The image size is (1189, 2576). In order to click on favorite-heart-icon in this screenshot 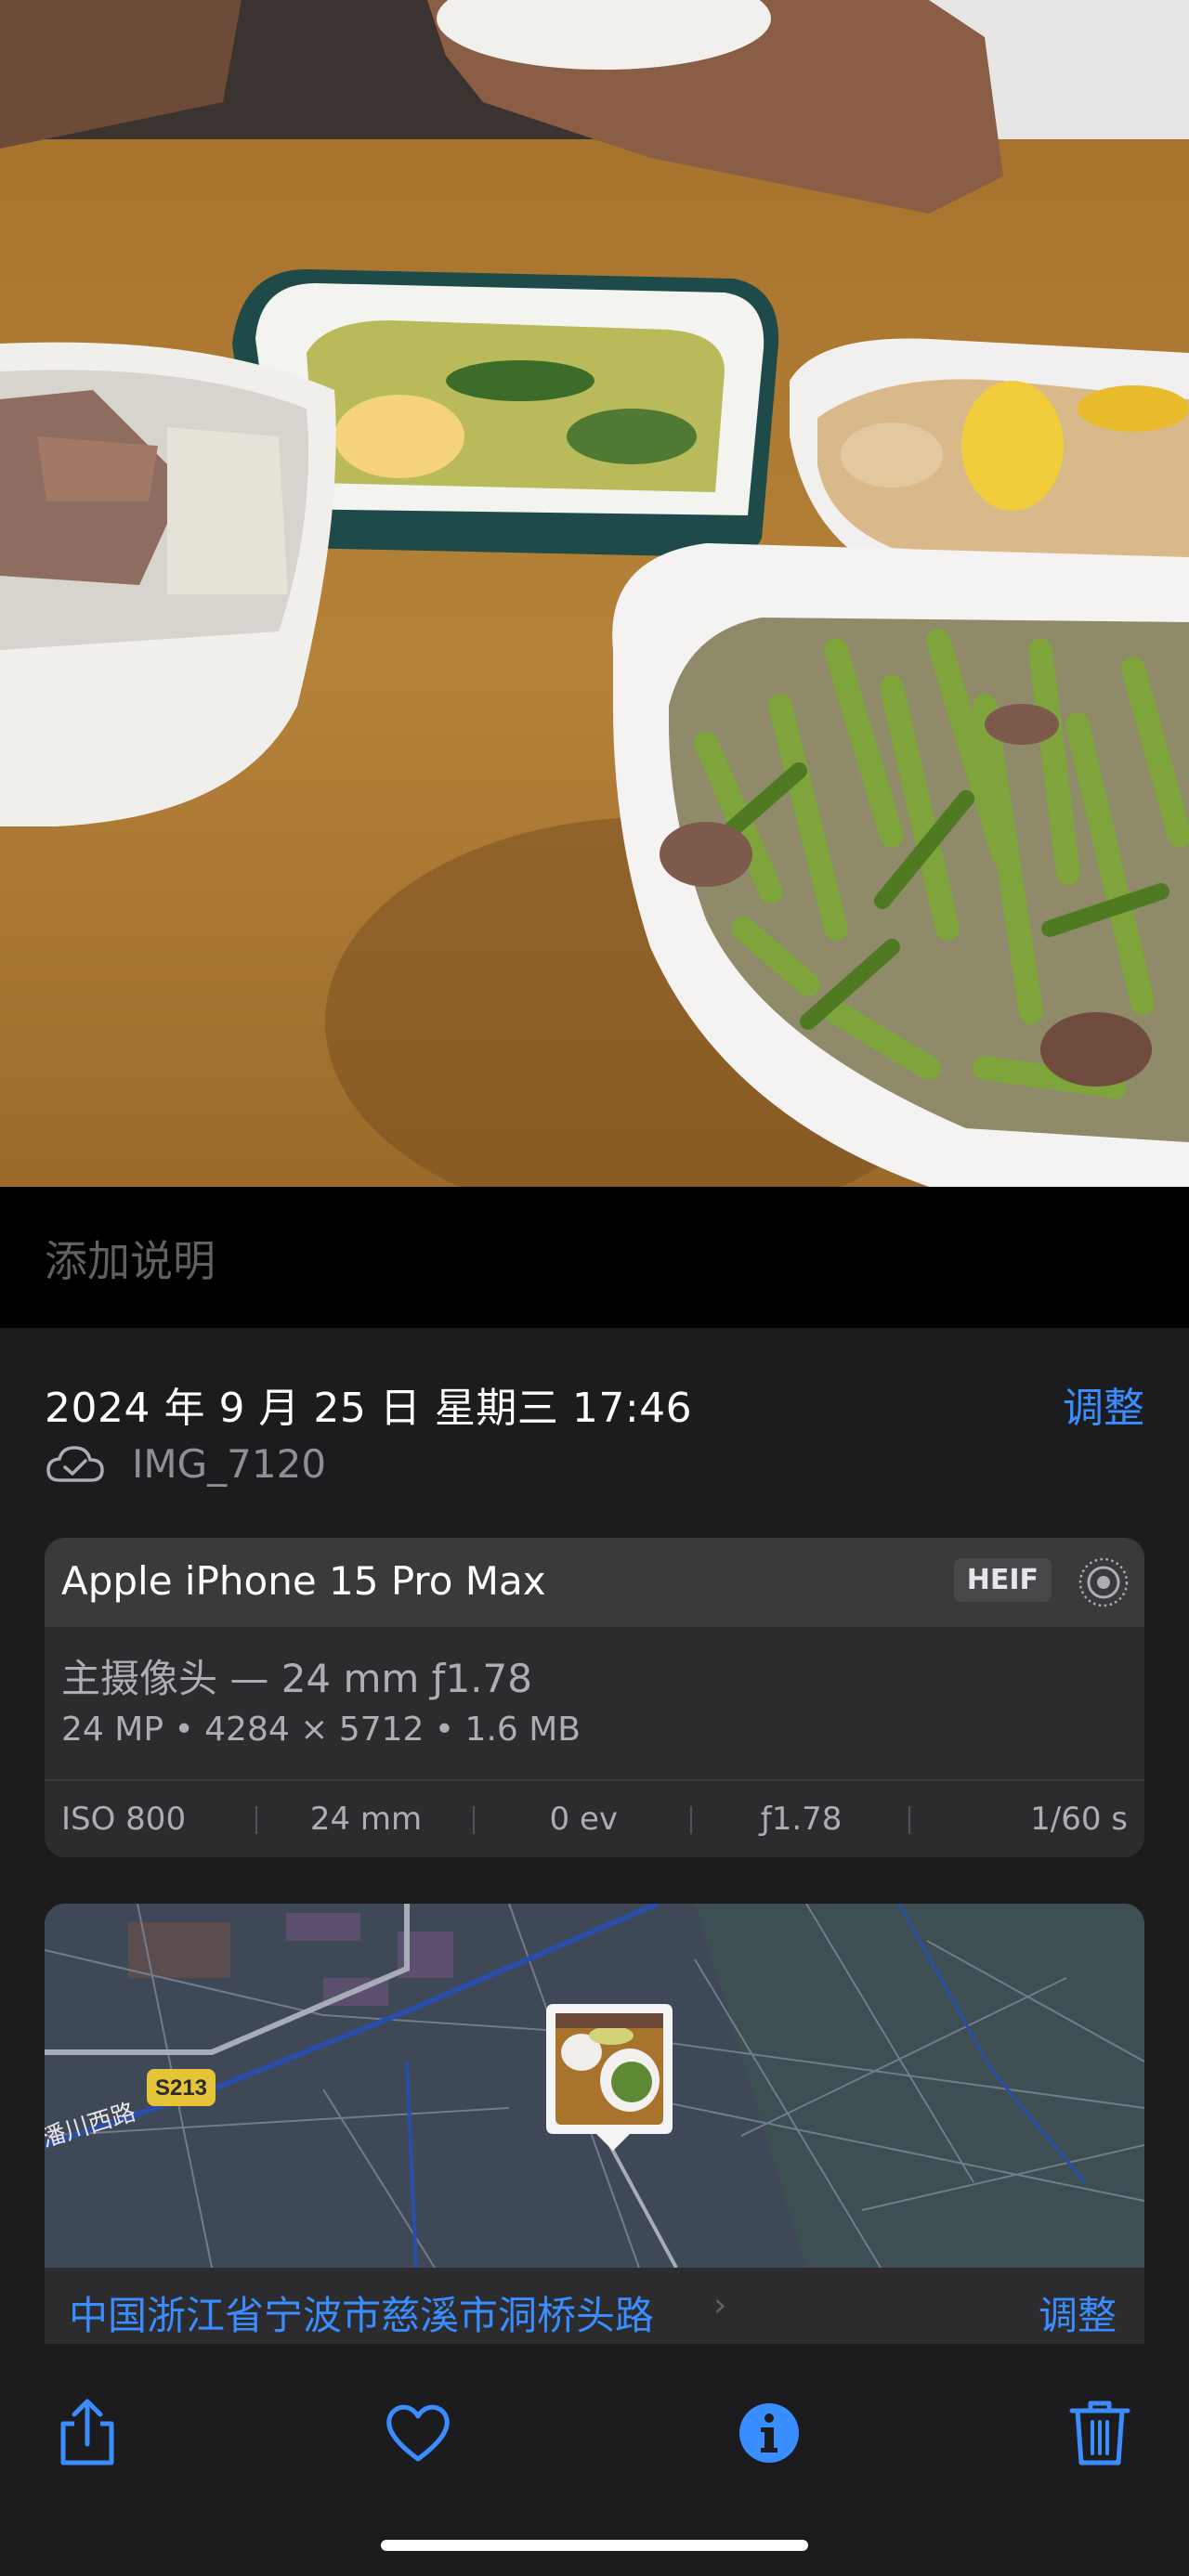, I will do `click(418, 2433)`.